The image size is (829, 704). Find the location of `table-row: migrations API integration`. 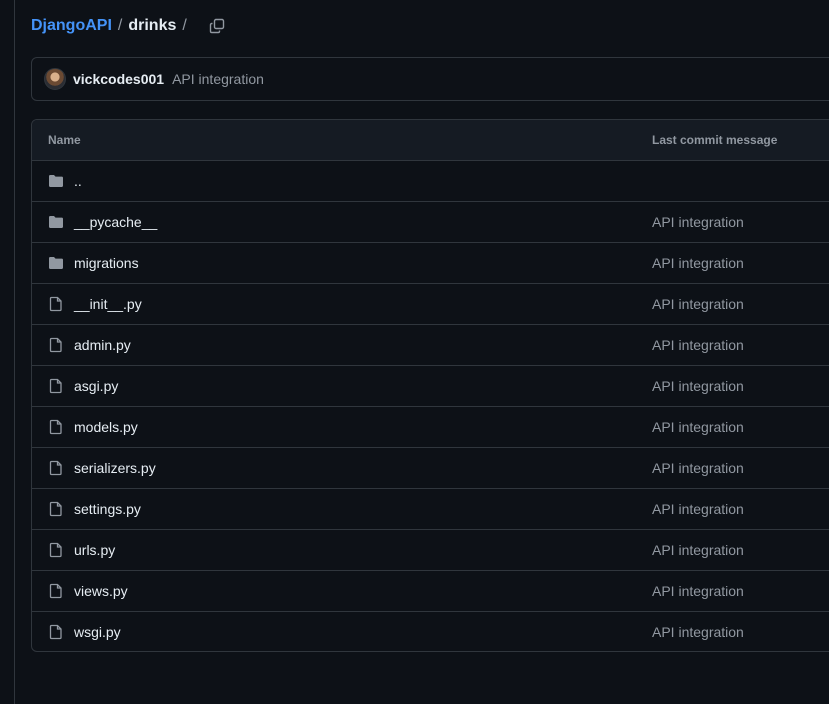

table-row: migrations API integration is located at coordinates (430, 263).